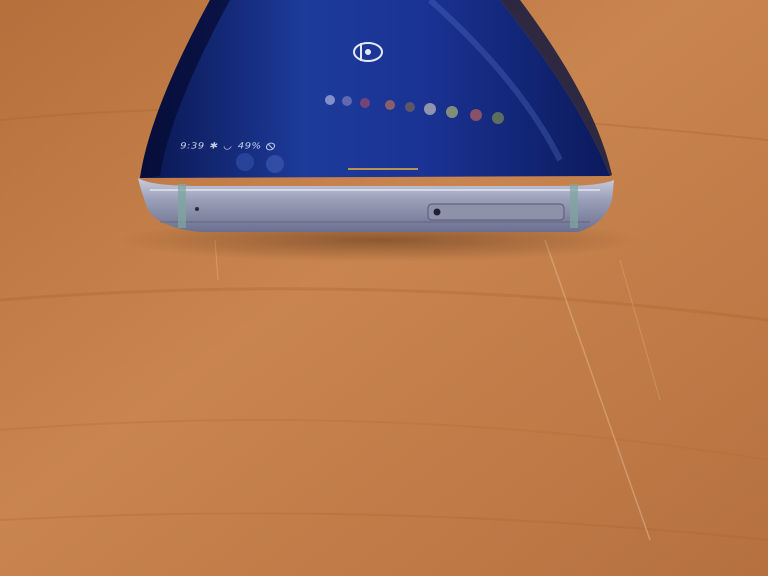 The height and width of the screenshot is (576, 768). What do you see at coordinates (214, 146) in the screenshot?
I see `bluetooth-icon: ✱` at bounding box center [214, 146].